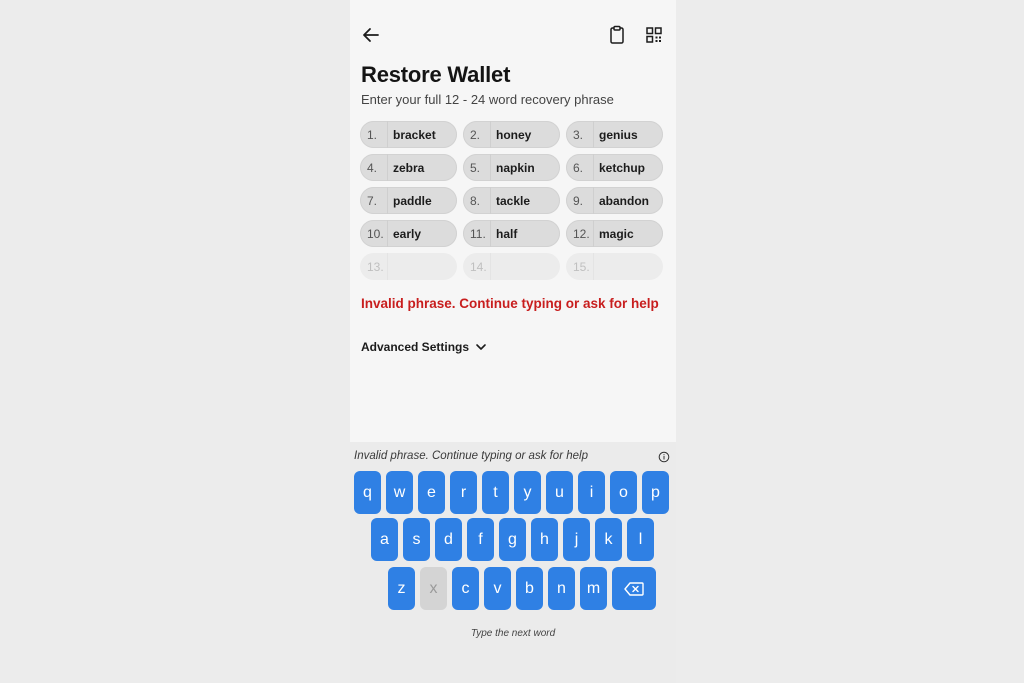 This screenshot has width=1024, height=683. I want to click on advanced-settings-toggle: Advanced Settings, so click(424, 347).